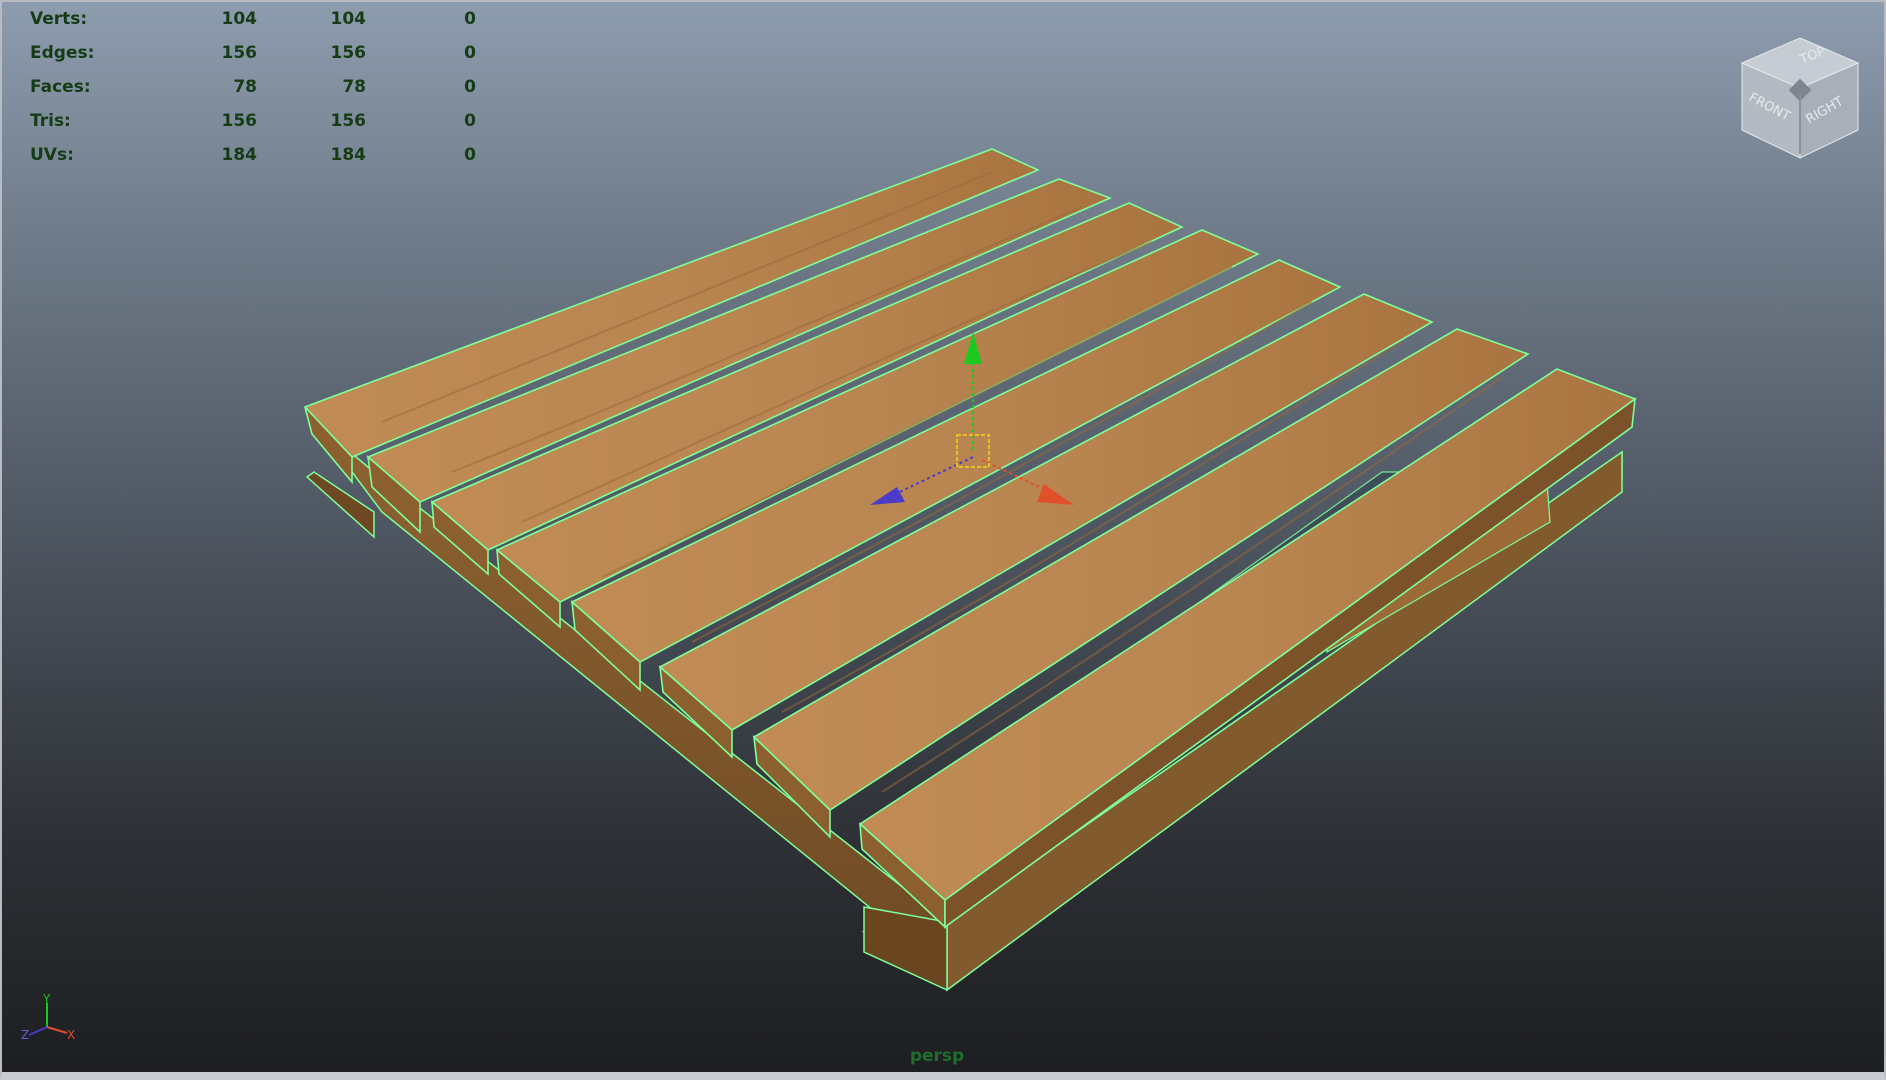  Describe the element at coordinates (71, 1035) in the screenshot. I see `axis-x-label: X` at that location.